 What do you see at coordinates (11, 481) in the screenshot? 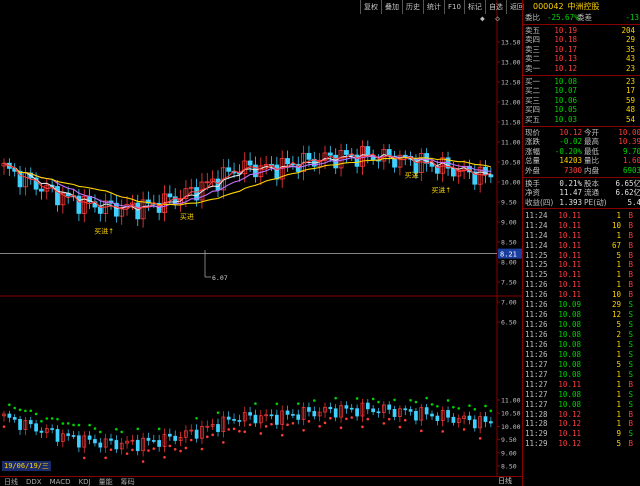
I see `tab-daily: 日线` at bounding box center [11, 481].